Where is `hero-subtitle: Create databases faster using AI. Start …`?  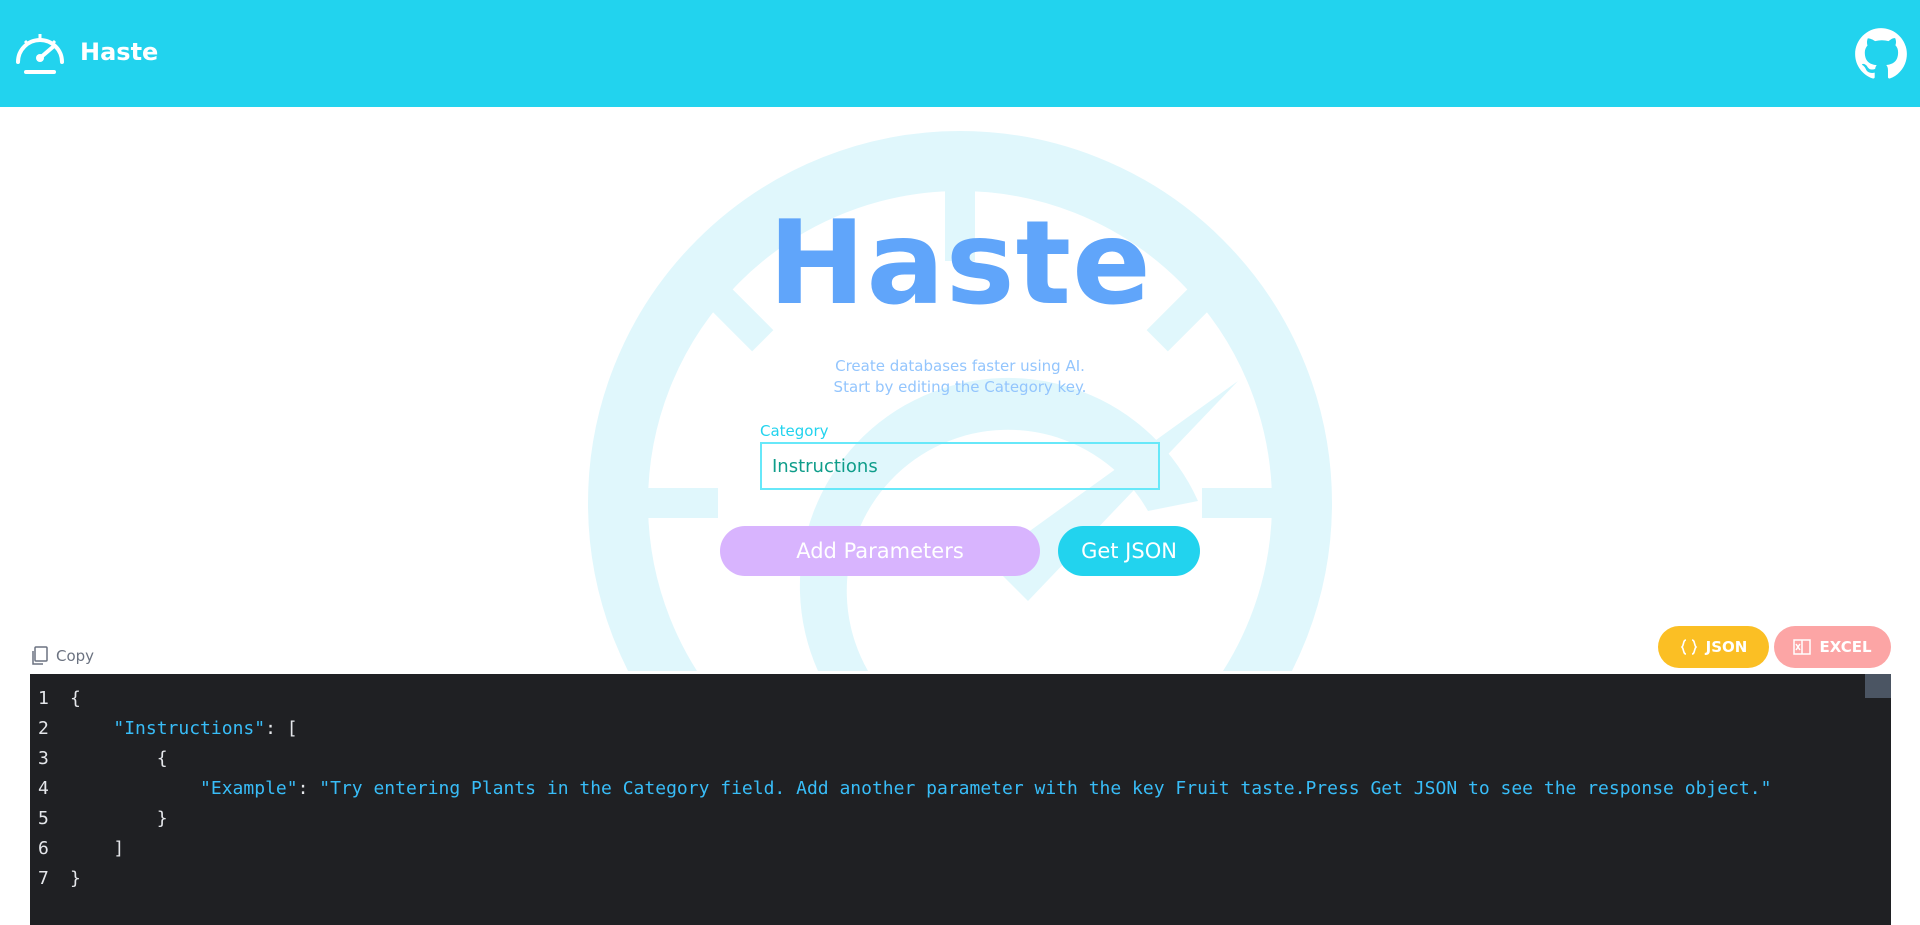 hero-subtitle: Create databases faster using AI. Start … is located at coordinates (960, 377).